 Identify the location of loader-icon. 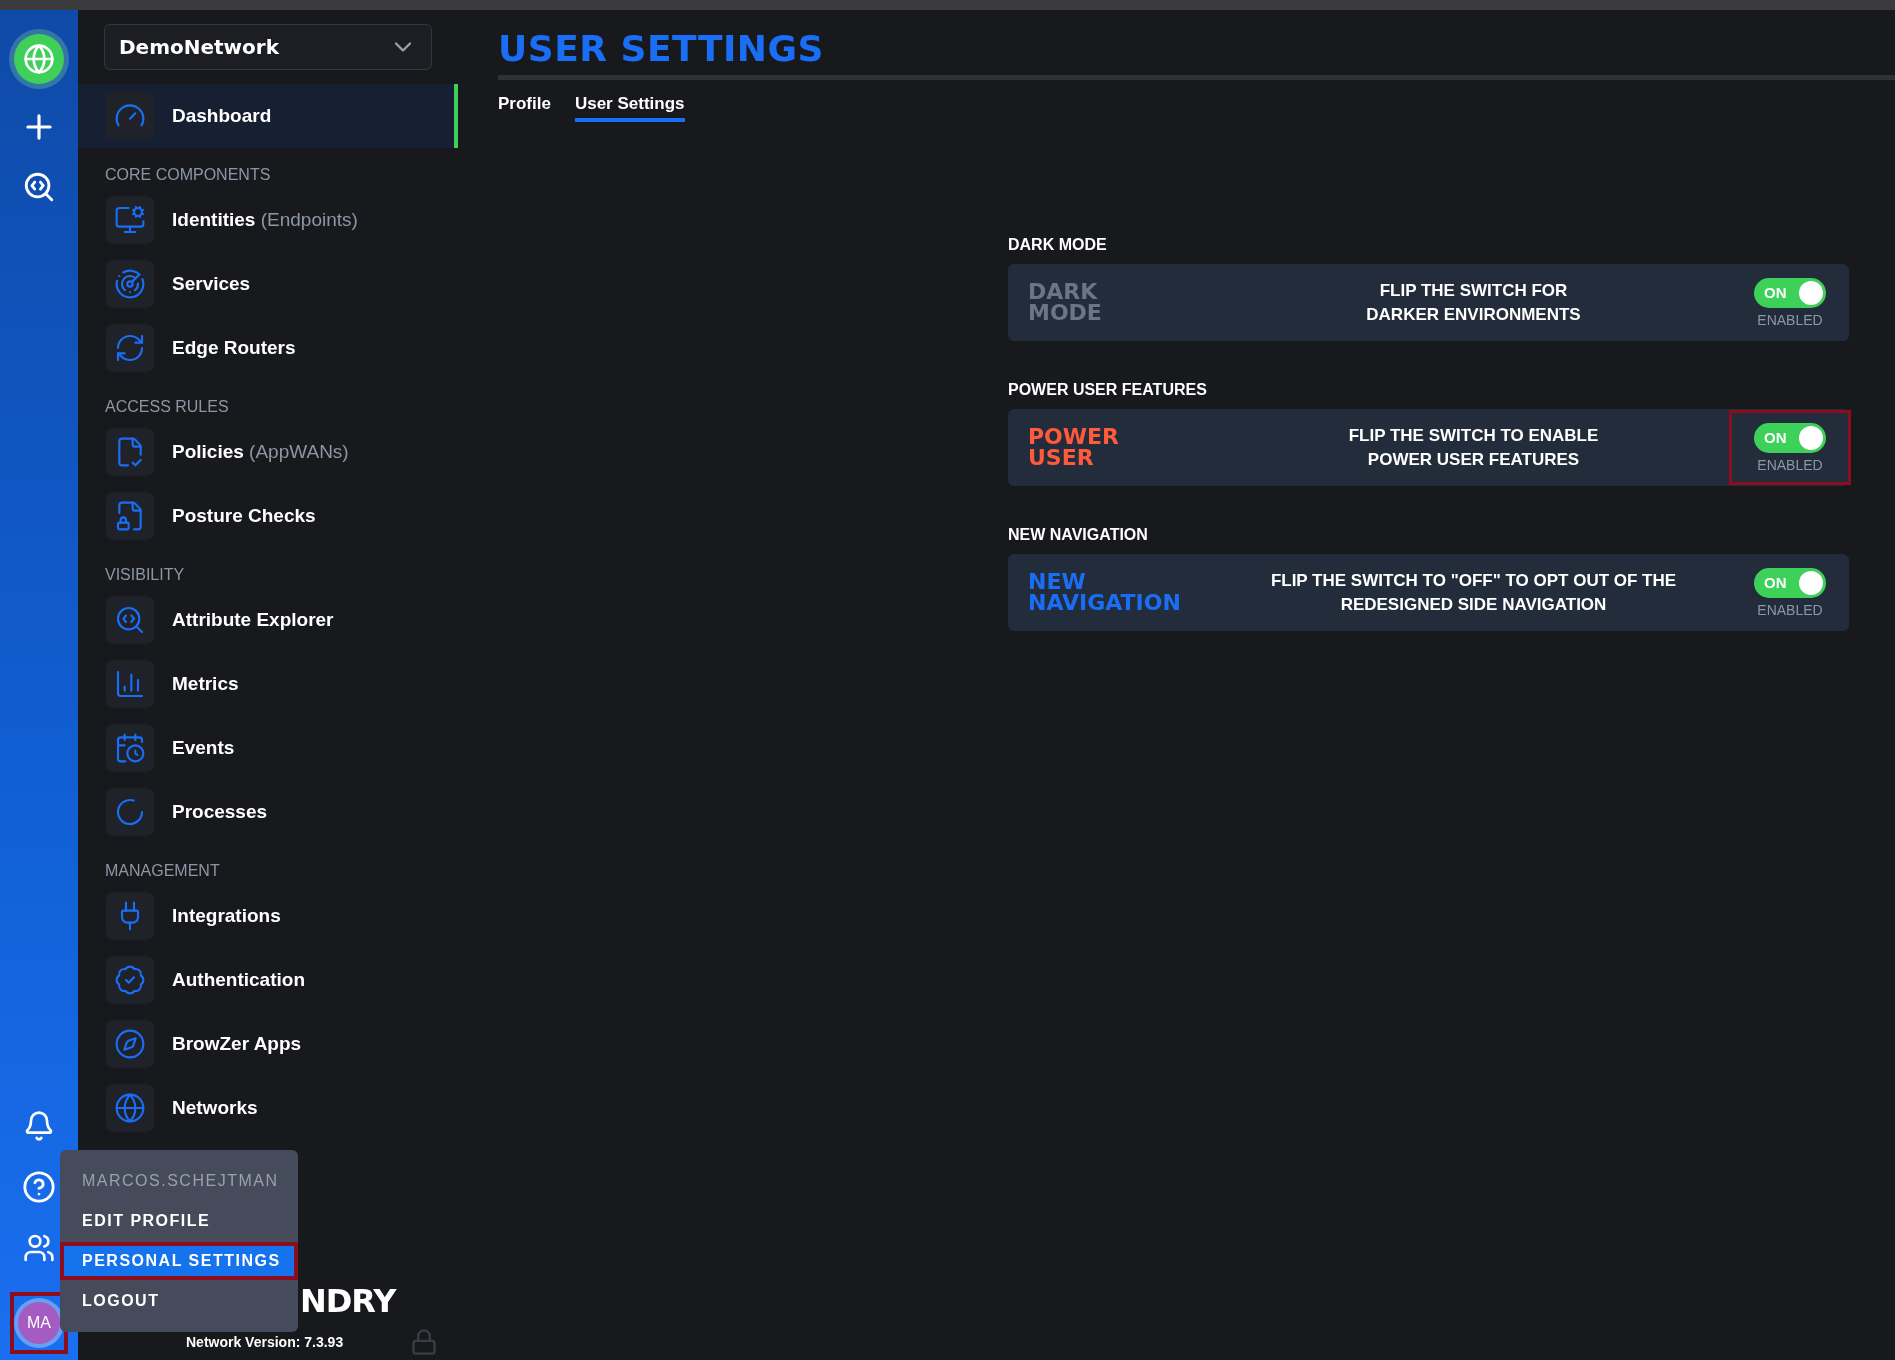
(130, 812).